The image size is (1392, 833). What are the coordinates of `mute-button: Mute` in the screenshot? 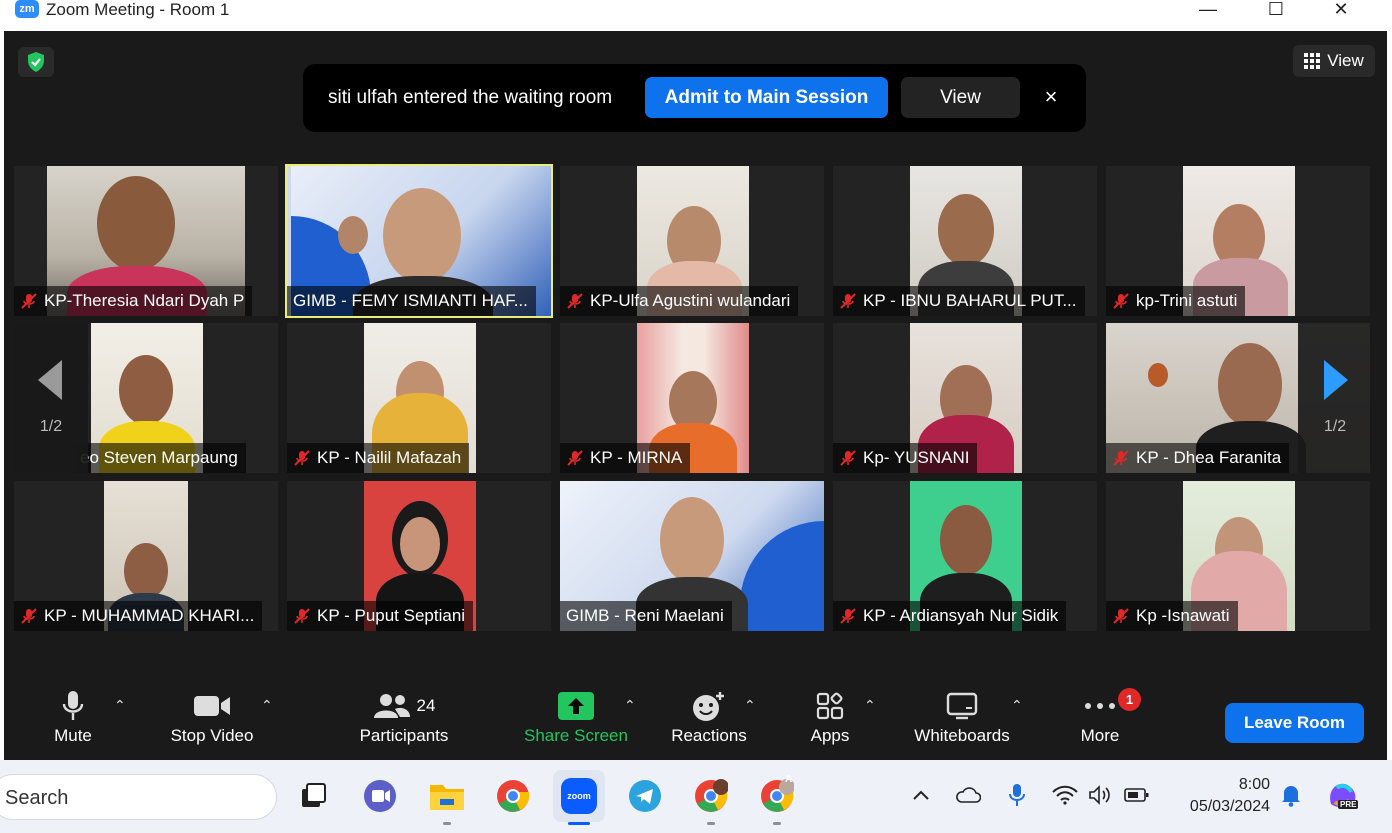 It's located at (73, 720).